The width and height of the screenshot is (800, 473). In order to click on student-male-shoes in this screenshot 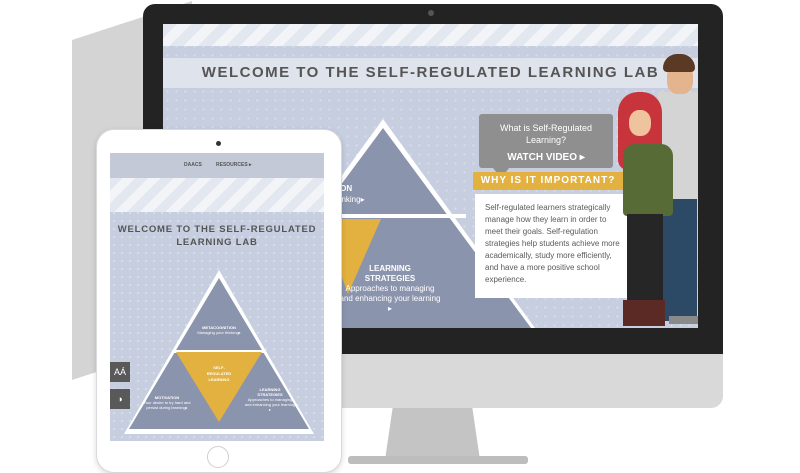, I will do `click(683, 320)`.